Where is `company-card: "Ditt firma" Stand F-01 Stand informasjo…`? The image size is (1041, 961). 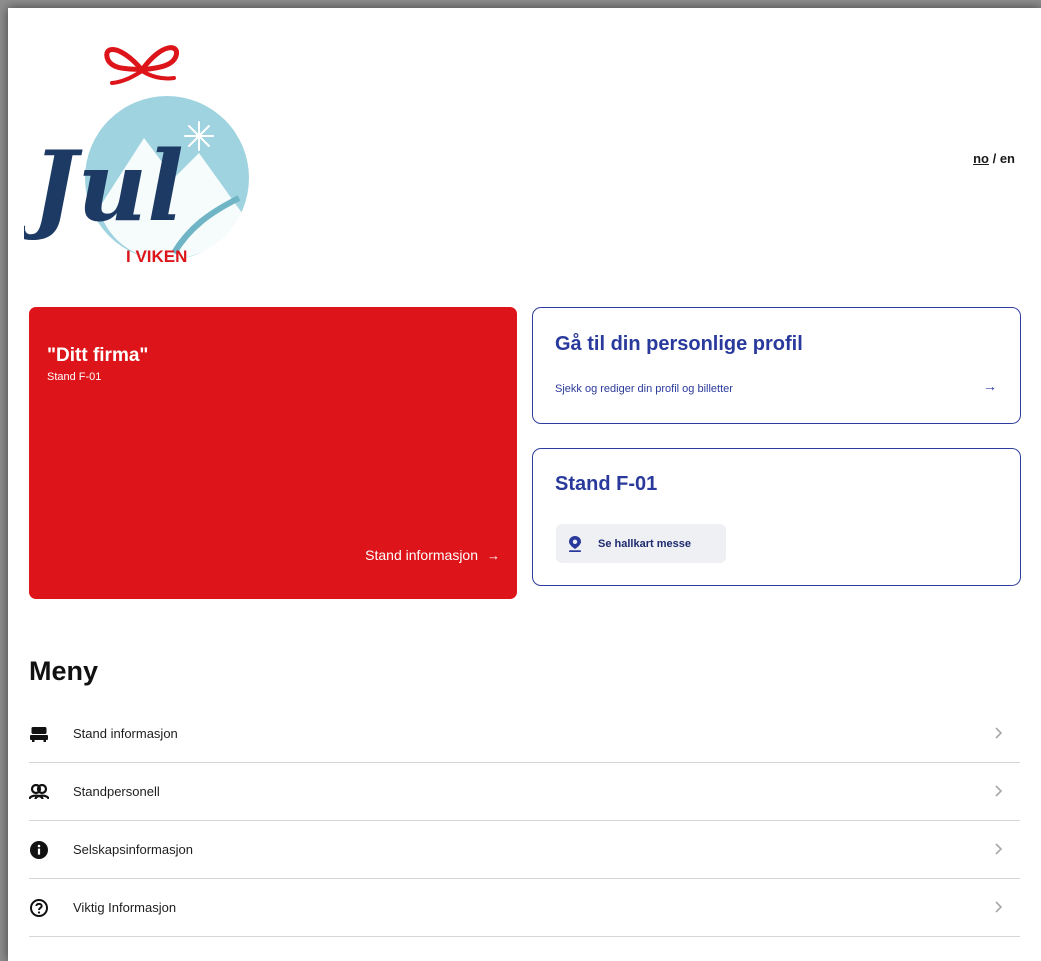 company-card: "Ditt firma" Stand F-01 Stand informasjo… is located at coordinates (273, 453).